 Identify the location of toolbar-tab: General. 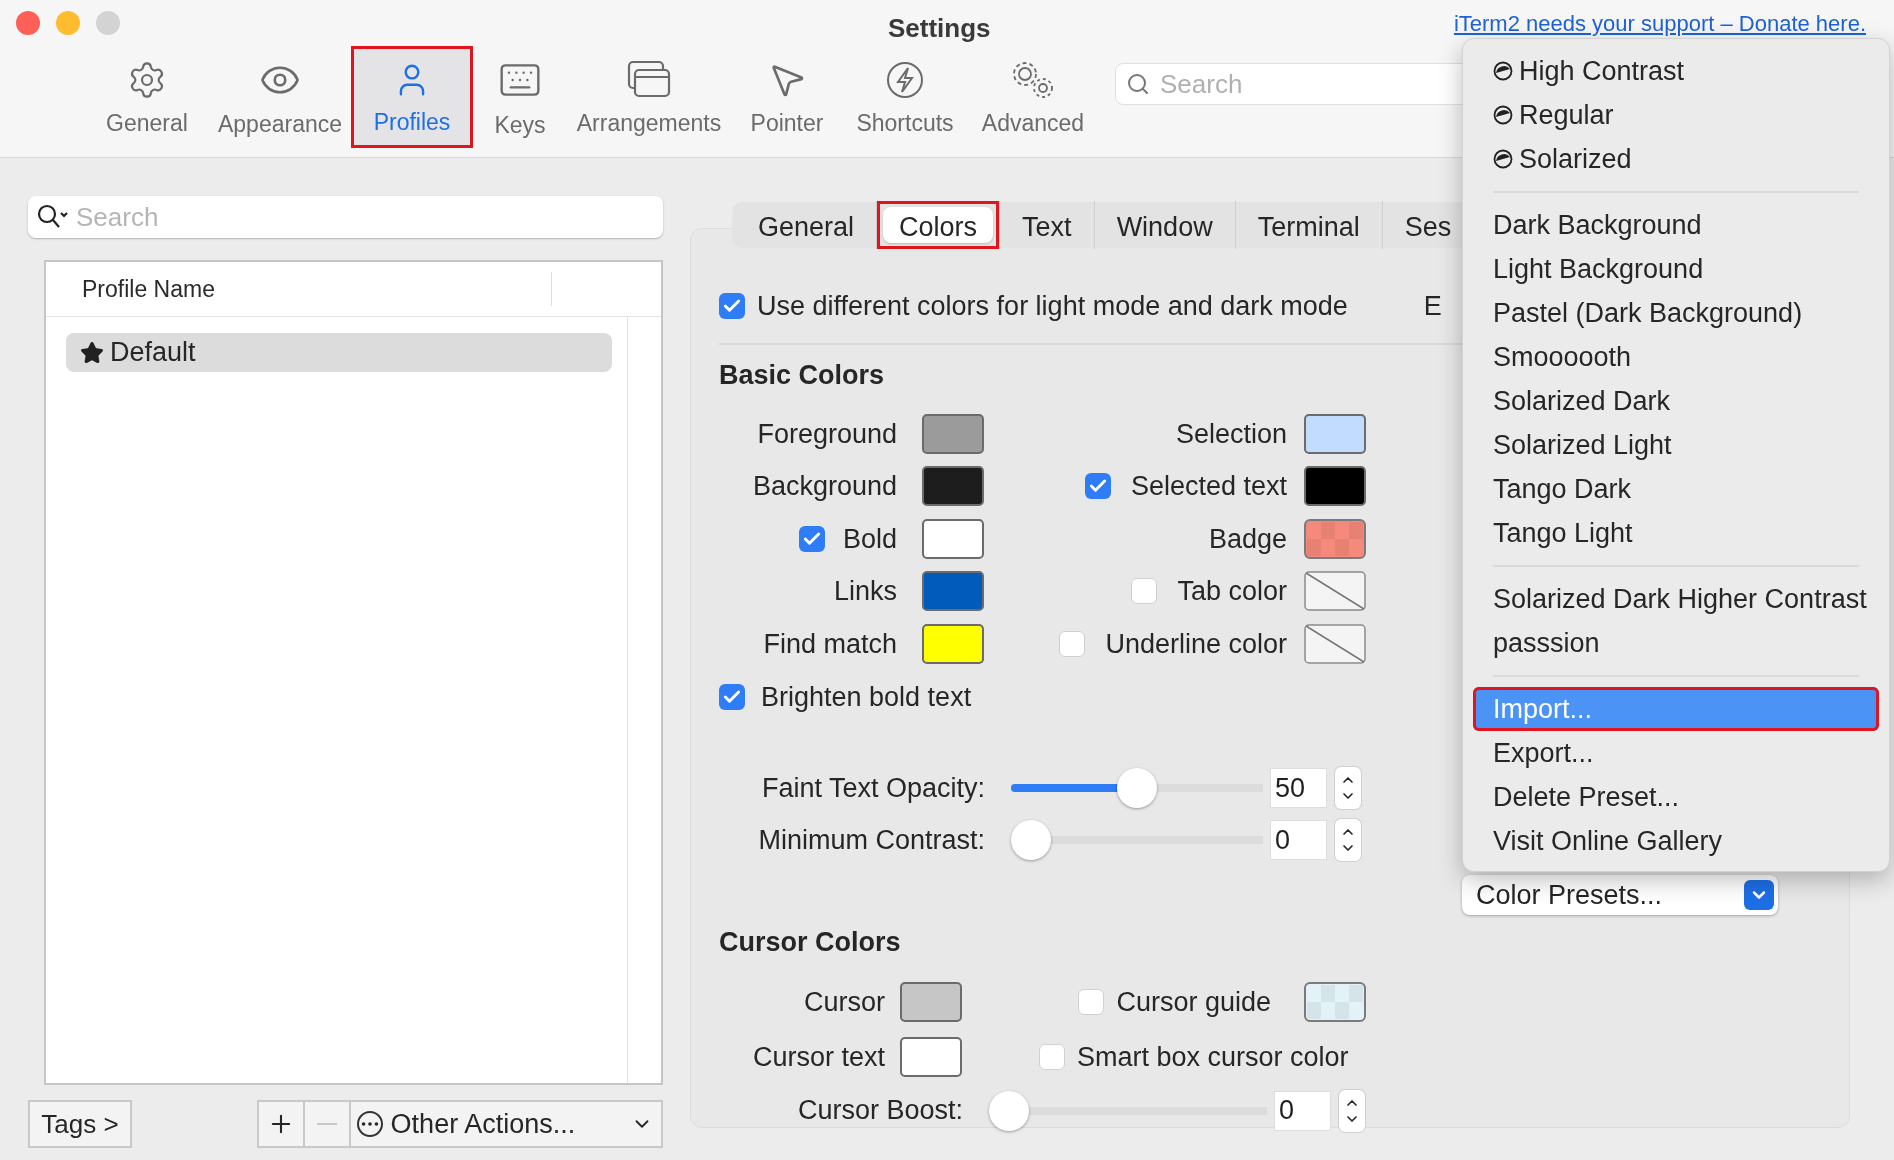
(147, 97).